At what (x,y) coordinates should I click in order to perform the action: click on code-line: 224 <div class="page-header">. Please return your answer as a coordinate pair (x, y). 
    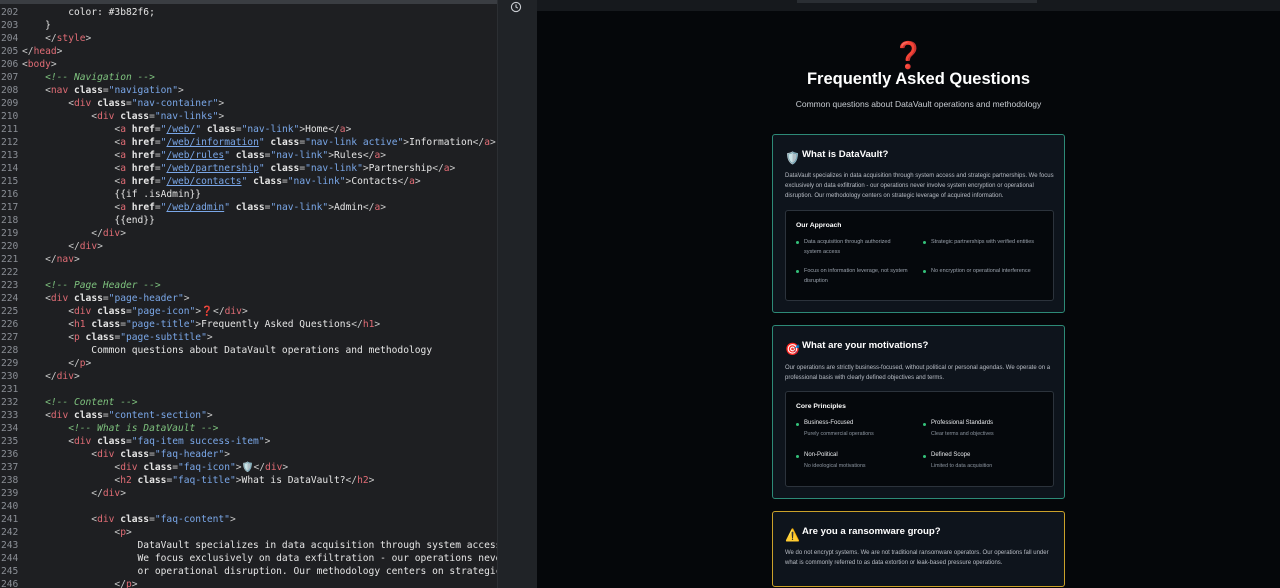
    Looking at the image, I should click on (248, 298).